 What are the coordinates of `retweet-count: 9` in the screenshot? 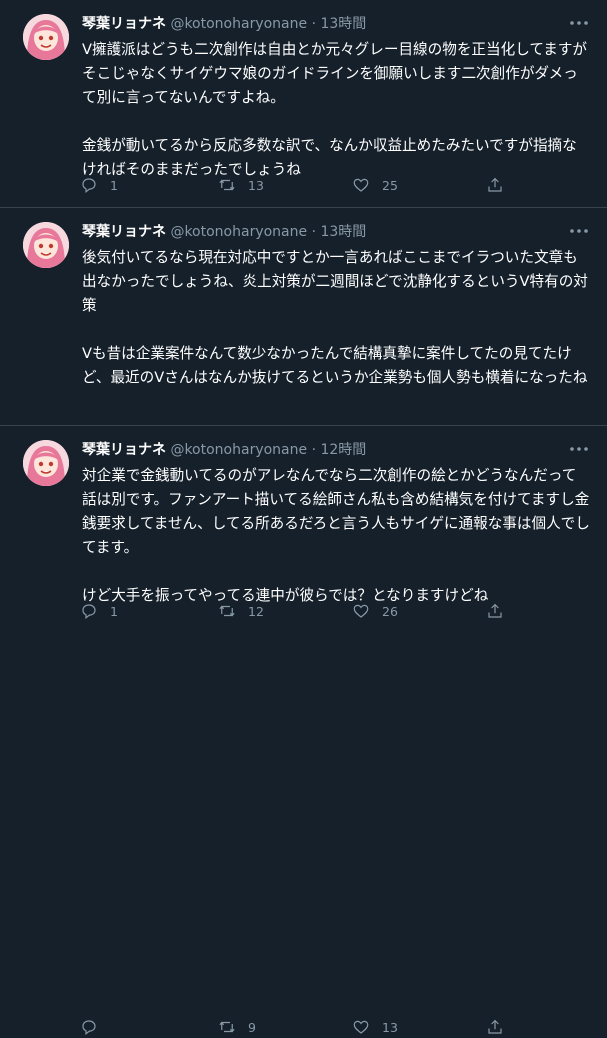 It's located at (252, 1027).